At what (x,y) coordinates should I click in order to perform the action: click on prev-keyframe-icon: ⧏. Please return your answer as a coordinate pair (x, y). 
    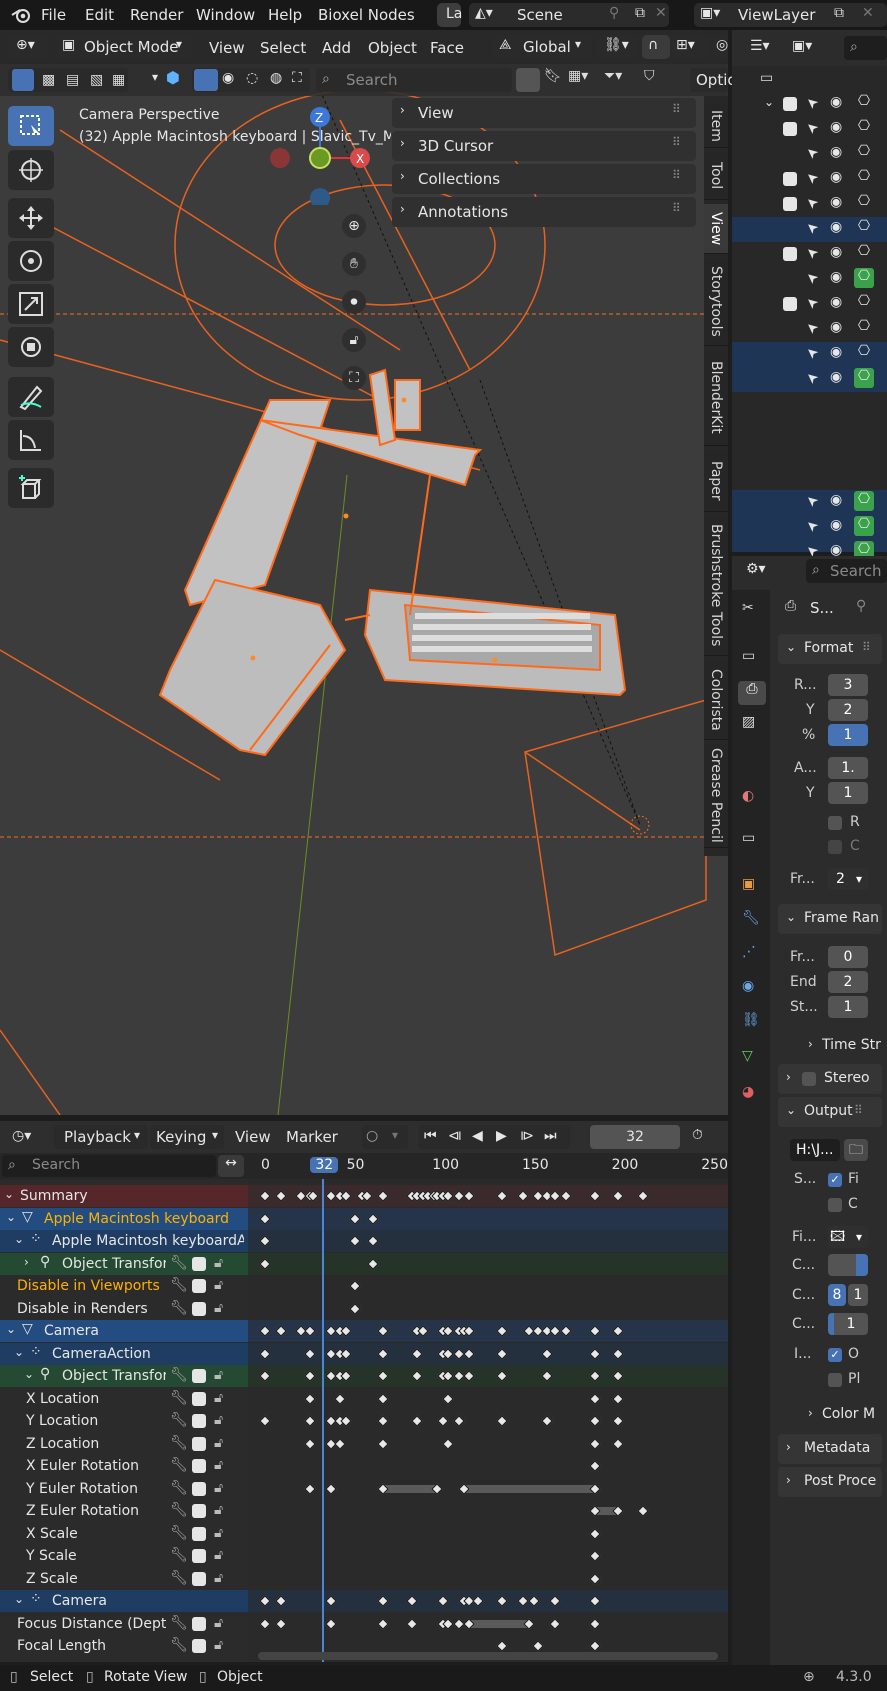
    Looking at the image, I should click on (455, 1136).